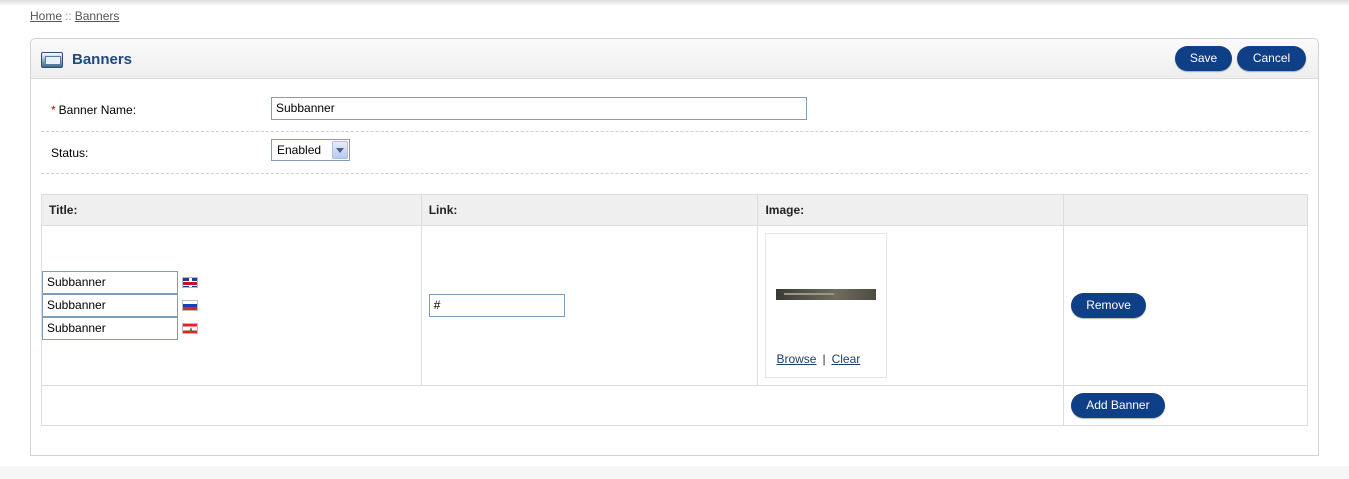  Describe the element at coordinates (674, 3) in the screenshot. I see `top-shade` at that location.